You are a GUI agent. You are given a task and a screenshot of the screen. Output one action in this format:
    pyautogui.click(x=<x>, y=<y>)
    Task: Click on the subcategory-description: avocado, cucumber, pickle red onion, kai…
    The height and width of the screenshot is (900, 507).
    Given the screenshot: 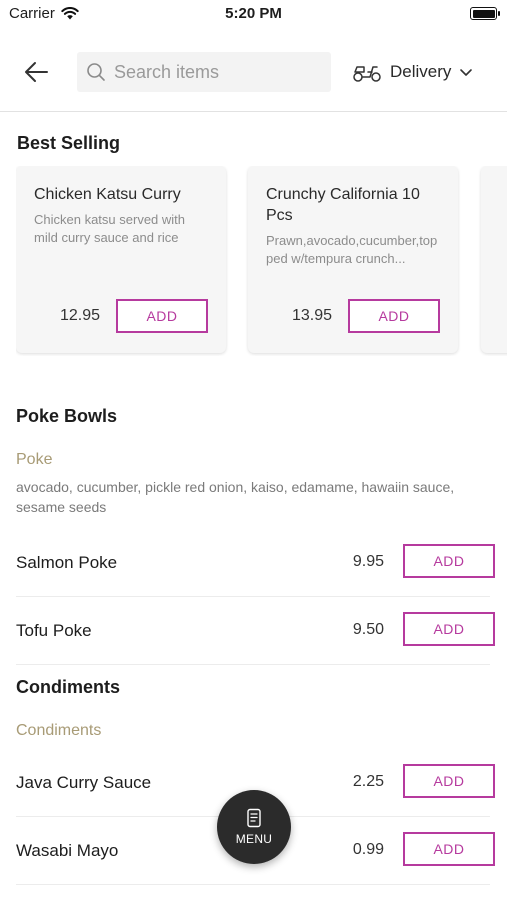 What is the action you would take?
    pyautogui.click(x=235, y=497)
    